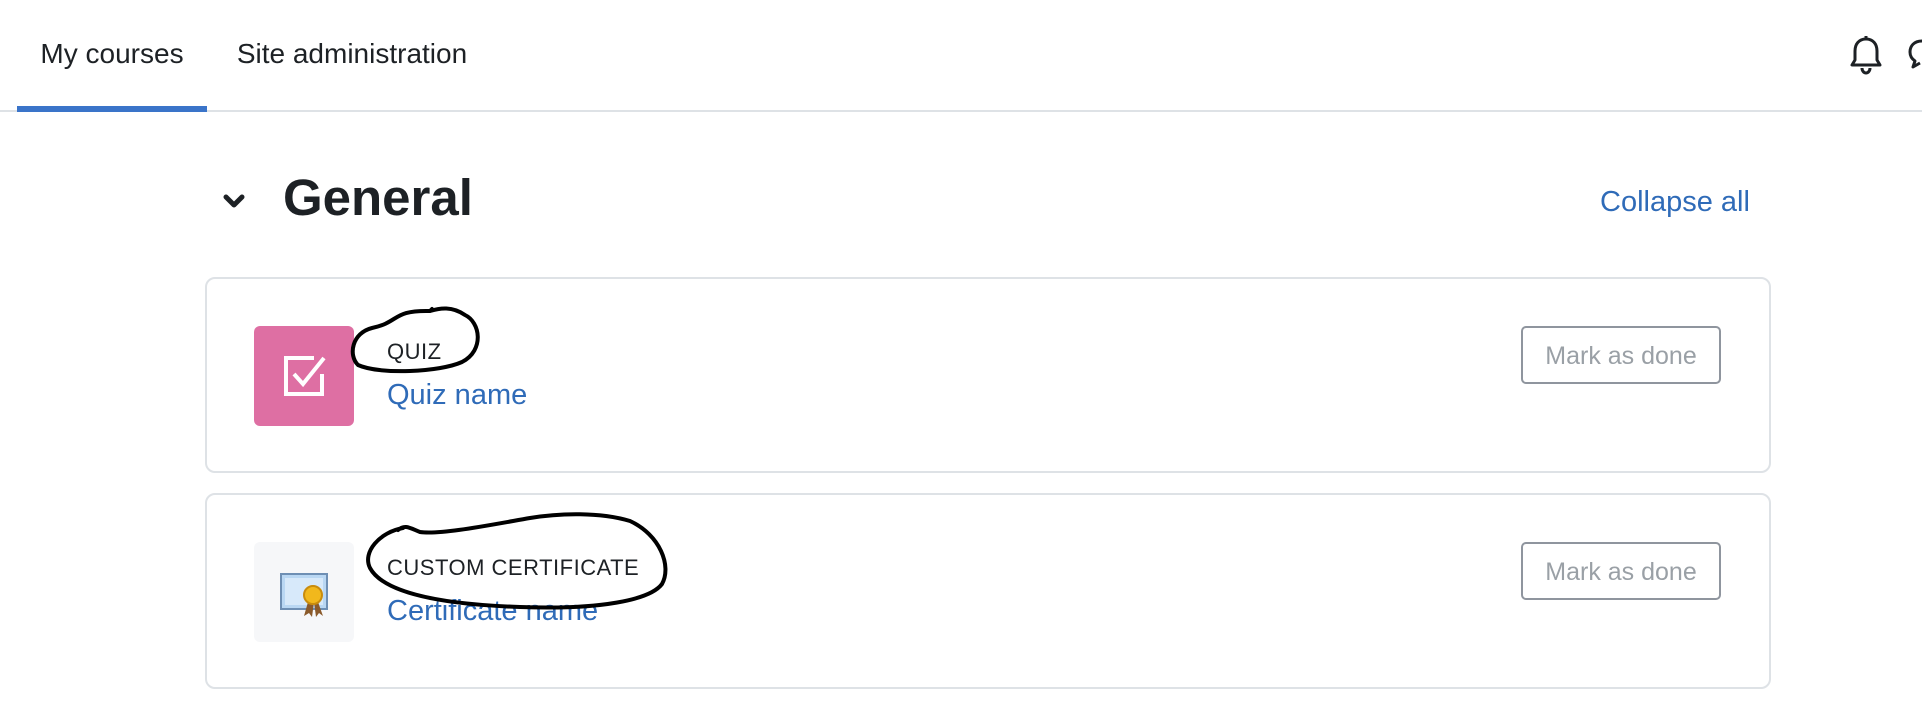 This screenshot has height=726, width=1922. I want to click on activity-name-link: Quiz name, so click(457, 395).